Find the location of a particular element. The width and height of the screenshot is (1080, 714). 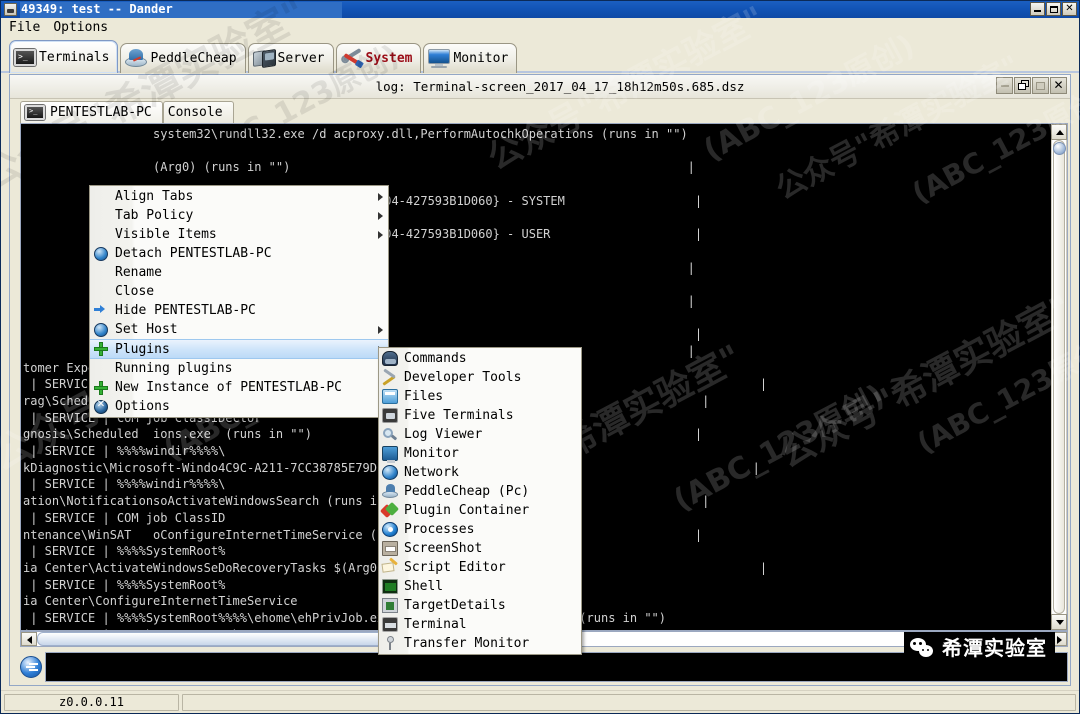

window-title: 49349: test -- Dander is located at coordinates (181, 9).